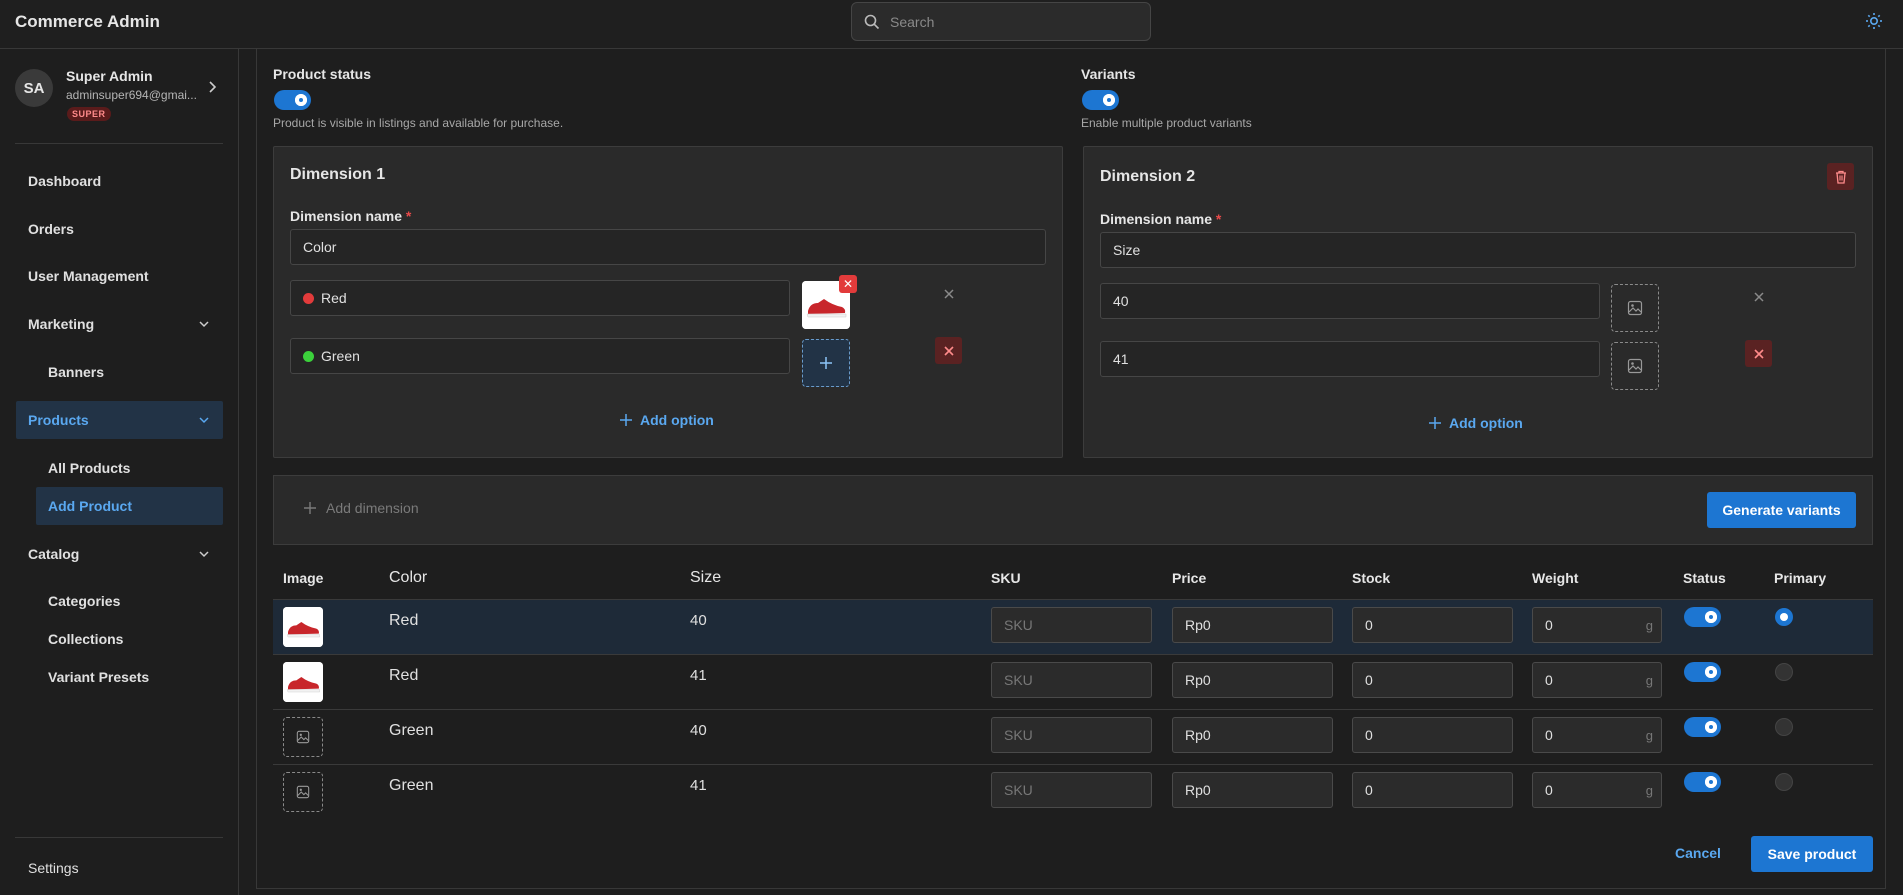 The width and height of the screenshot is (1903, 895). I want to click on image-icon, so click(303, 792).